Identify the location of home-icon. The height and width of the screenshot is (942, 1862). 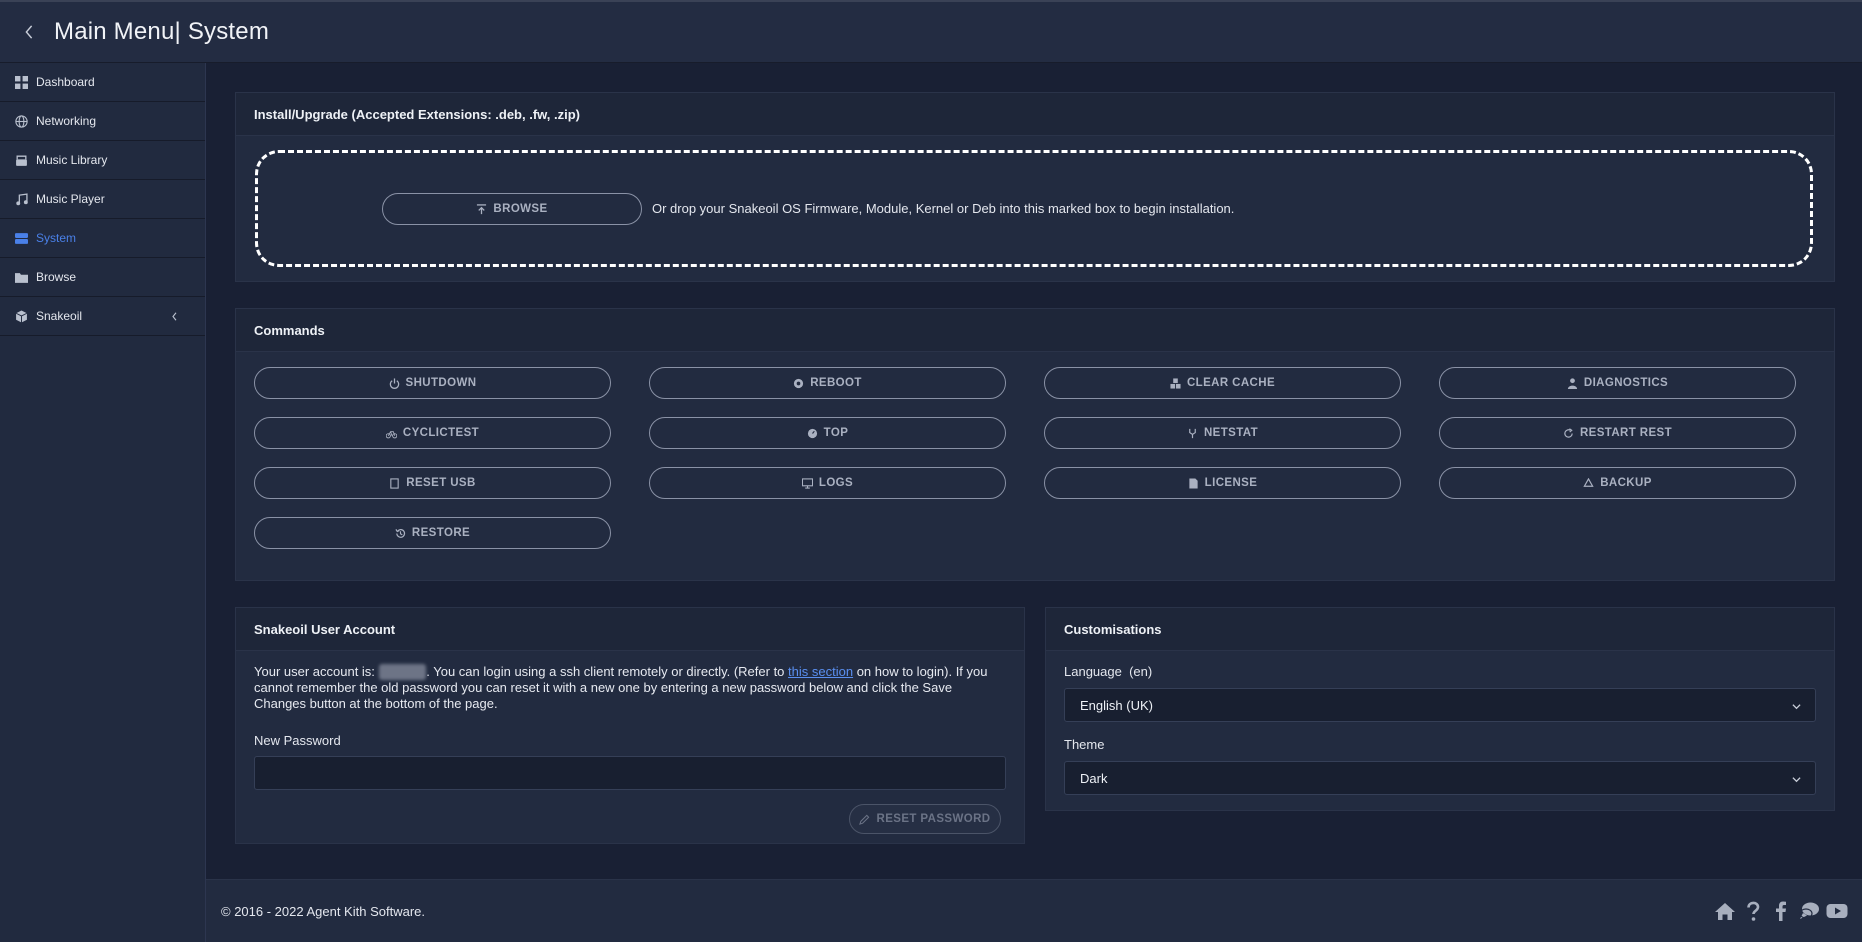
(1725, 911).